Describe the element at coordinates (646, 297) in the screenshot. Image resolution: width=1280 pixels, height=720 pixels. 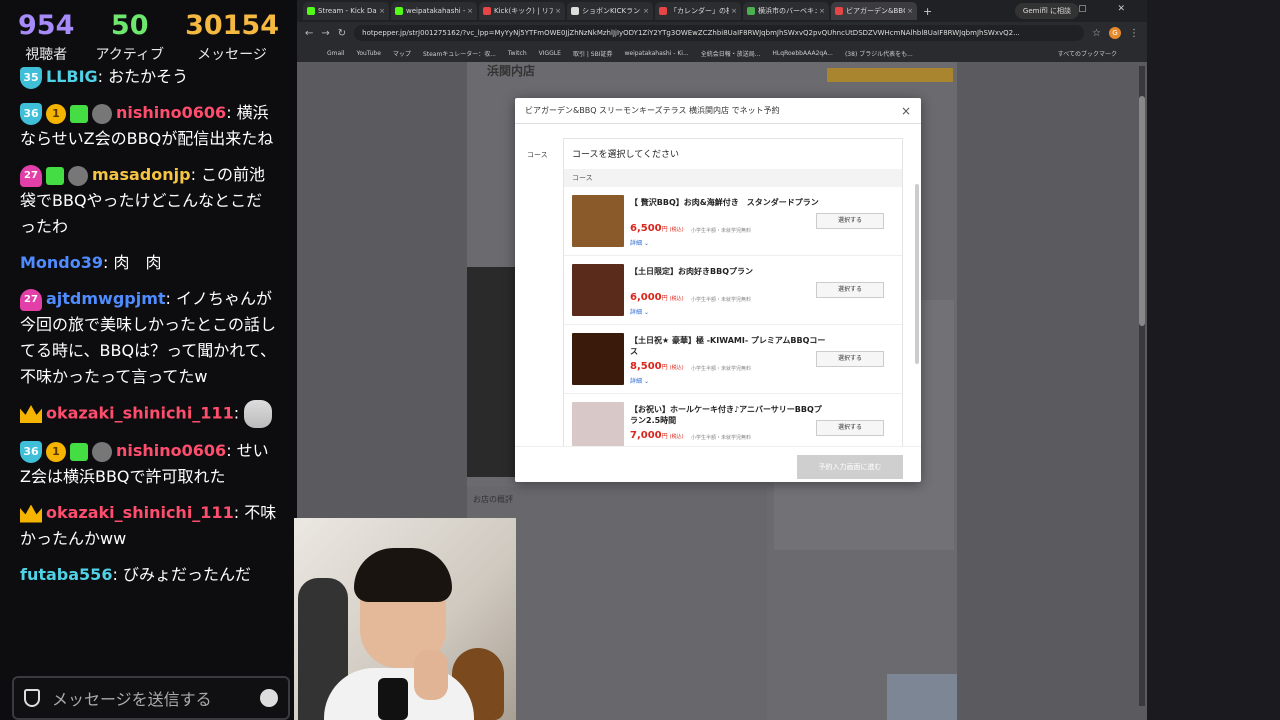
I see `price-value: 6,000` at that location.